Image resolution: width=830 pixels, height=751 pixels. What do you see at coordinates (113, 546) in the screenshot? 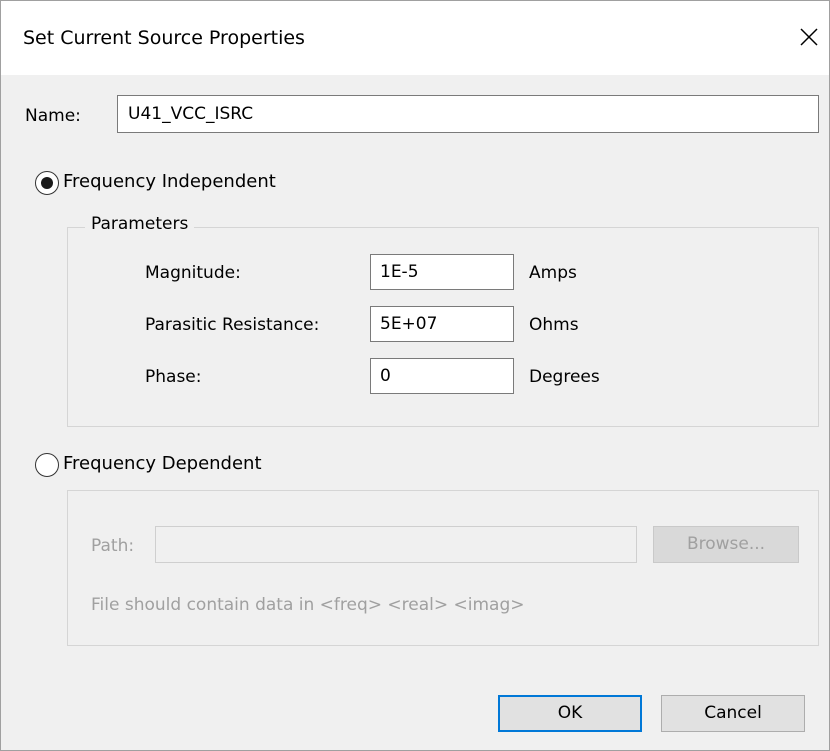
I see `path-label: Path:` at bounding box center [113, 546].